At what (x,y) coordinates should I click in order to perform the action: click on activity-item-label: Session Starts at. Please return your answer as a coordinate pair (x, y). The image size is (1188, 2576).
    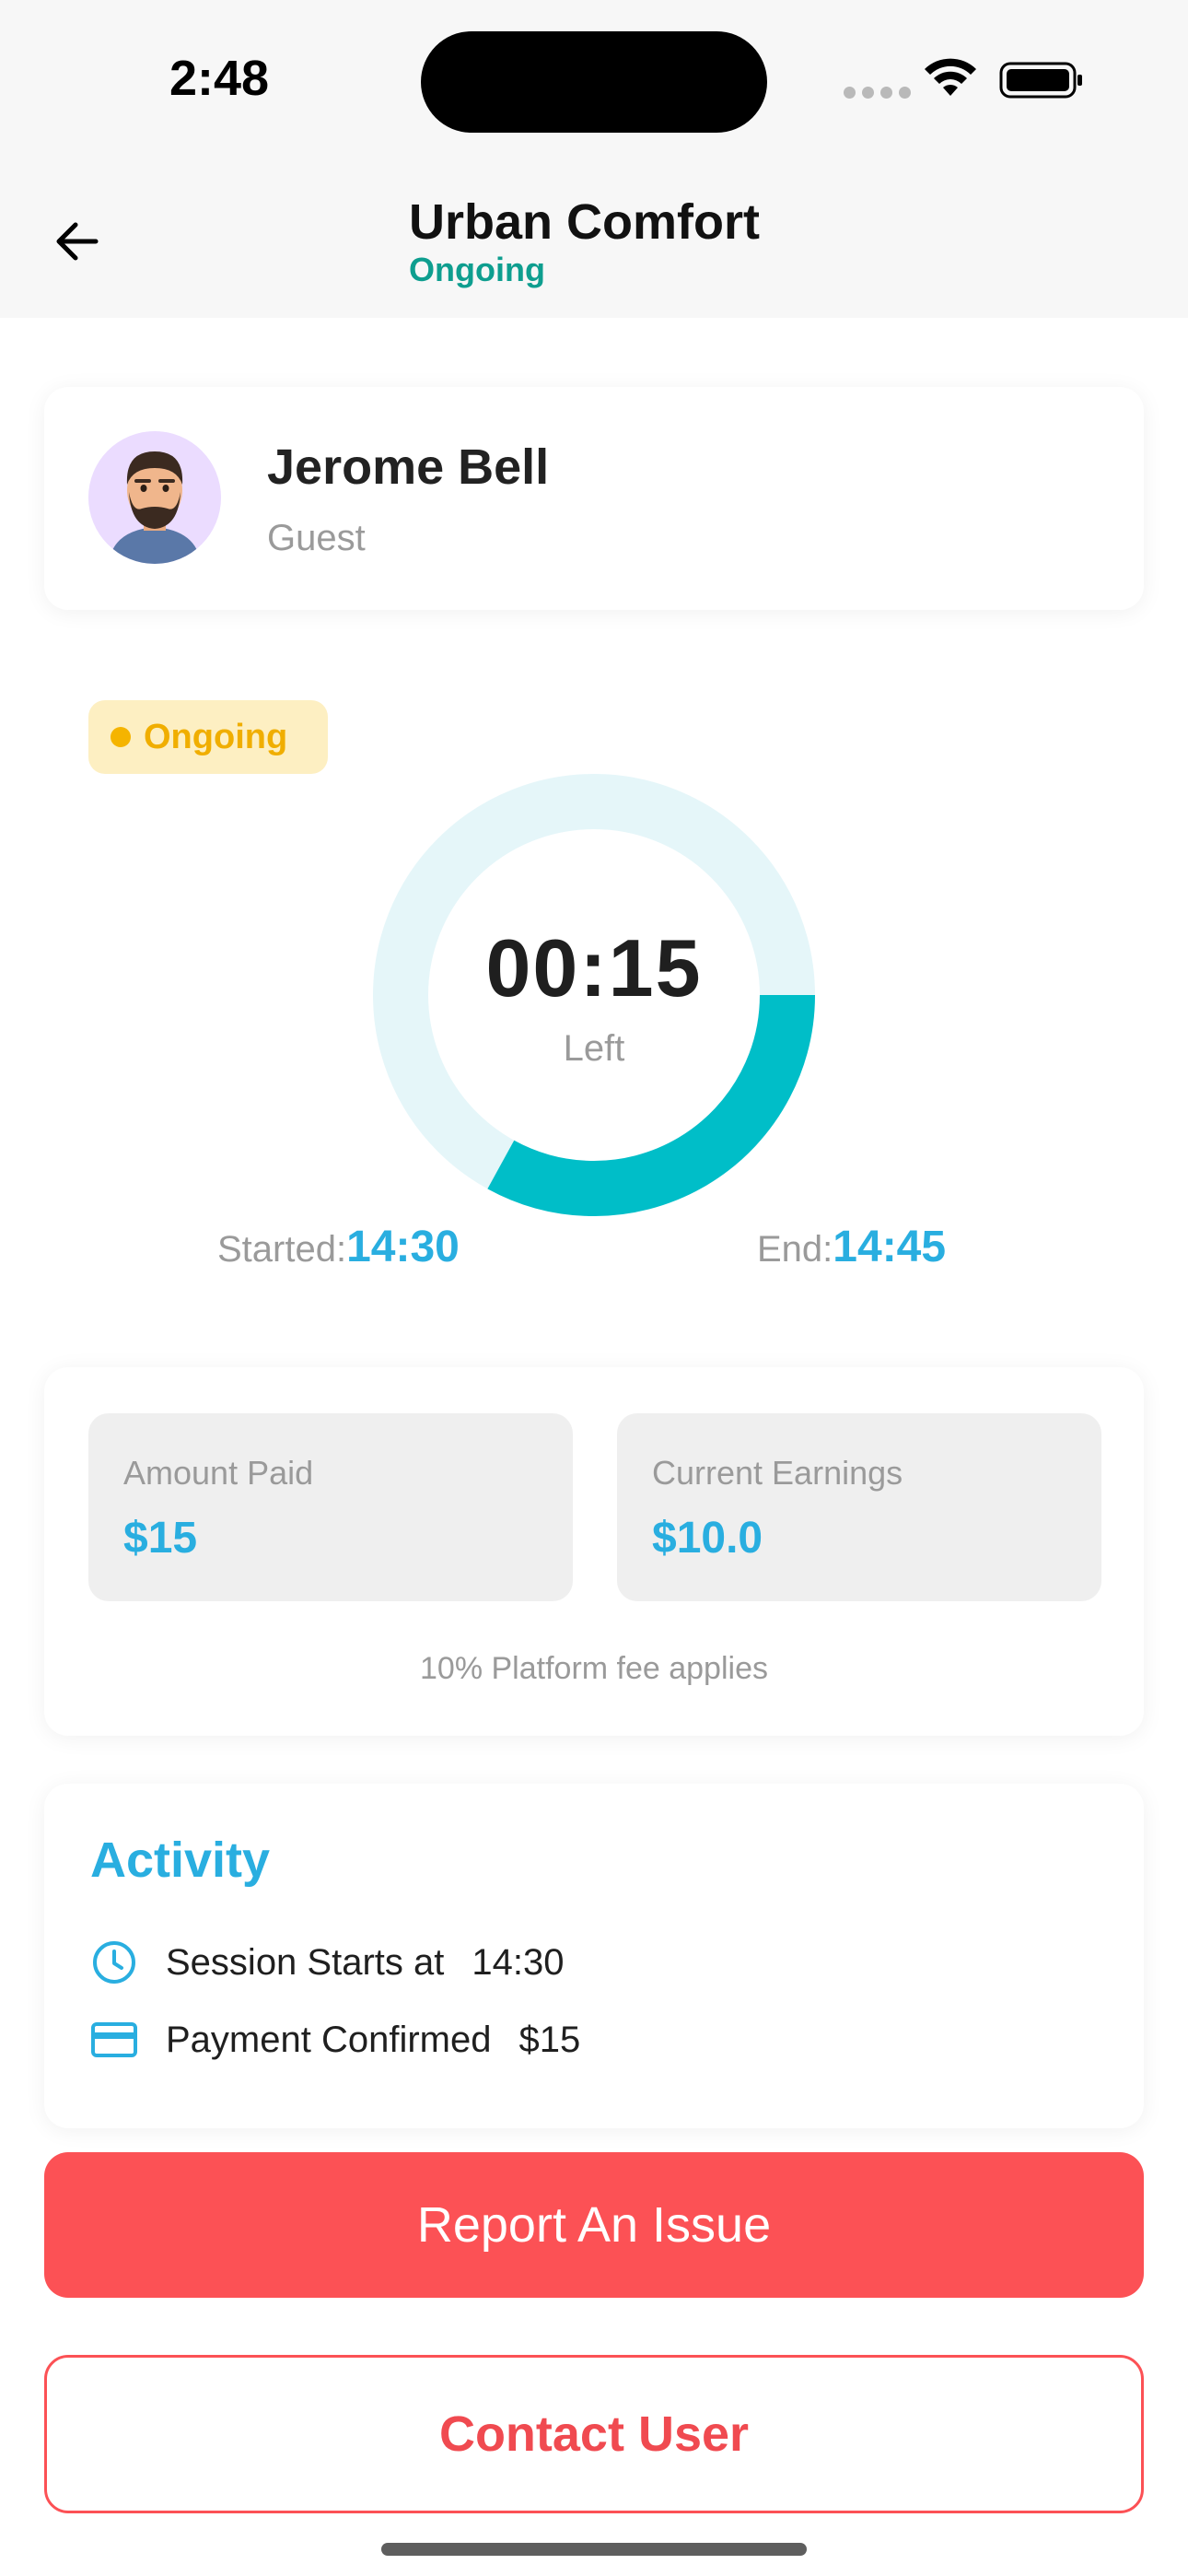
    Looking at the image, I should click on (305, 1962).